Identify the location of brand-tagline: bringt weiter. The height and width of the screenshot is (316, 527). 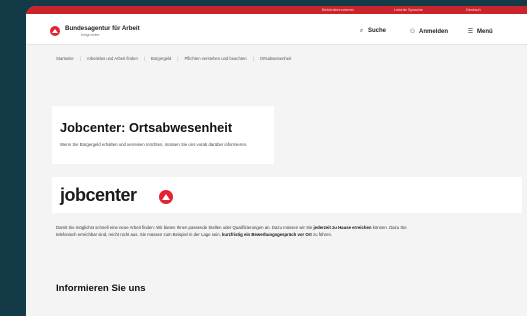
(90, 35).